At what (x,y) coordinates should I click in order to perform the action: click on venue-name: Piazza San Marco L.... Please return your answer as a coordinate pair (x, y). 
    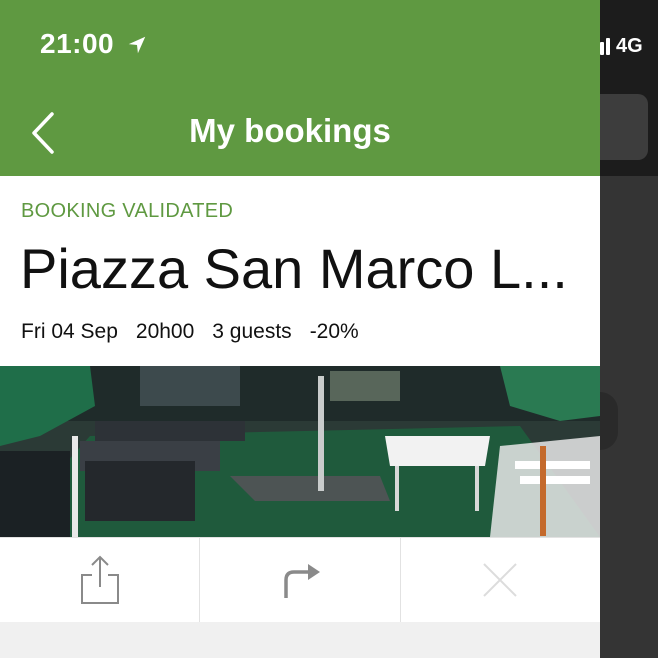
    Looking at the image, I should click on (305, 268).